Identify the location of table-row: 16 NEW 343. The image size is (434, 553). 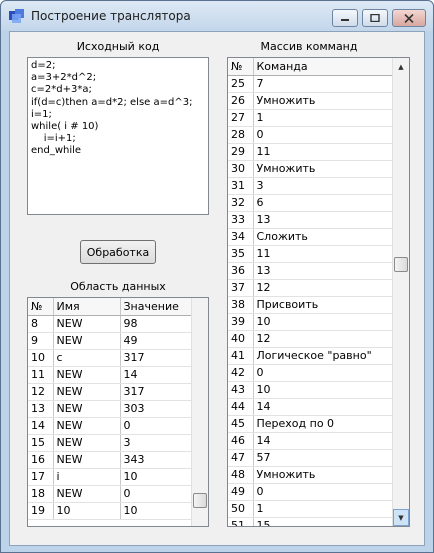
(110, 460).